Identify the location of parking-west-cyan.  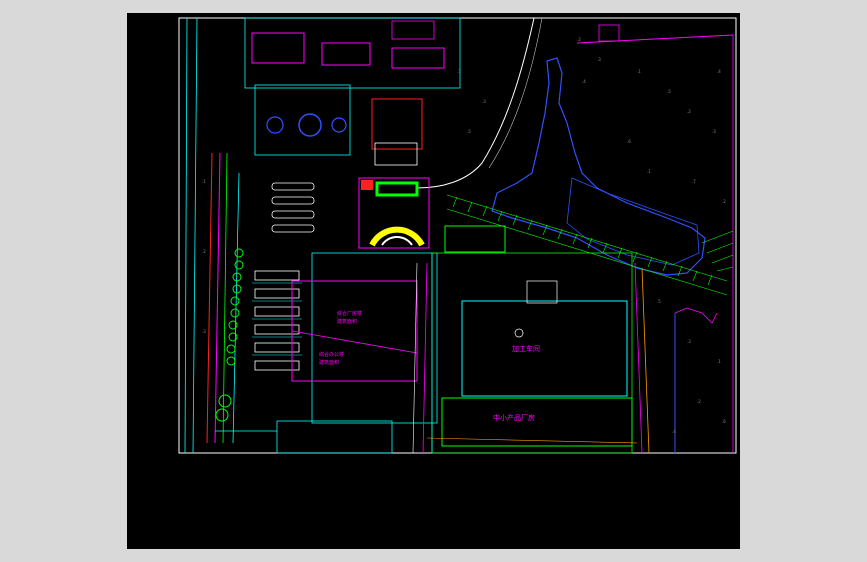
(277, 319).